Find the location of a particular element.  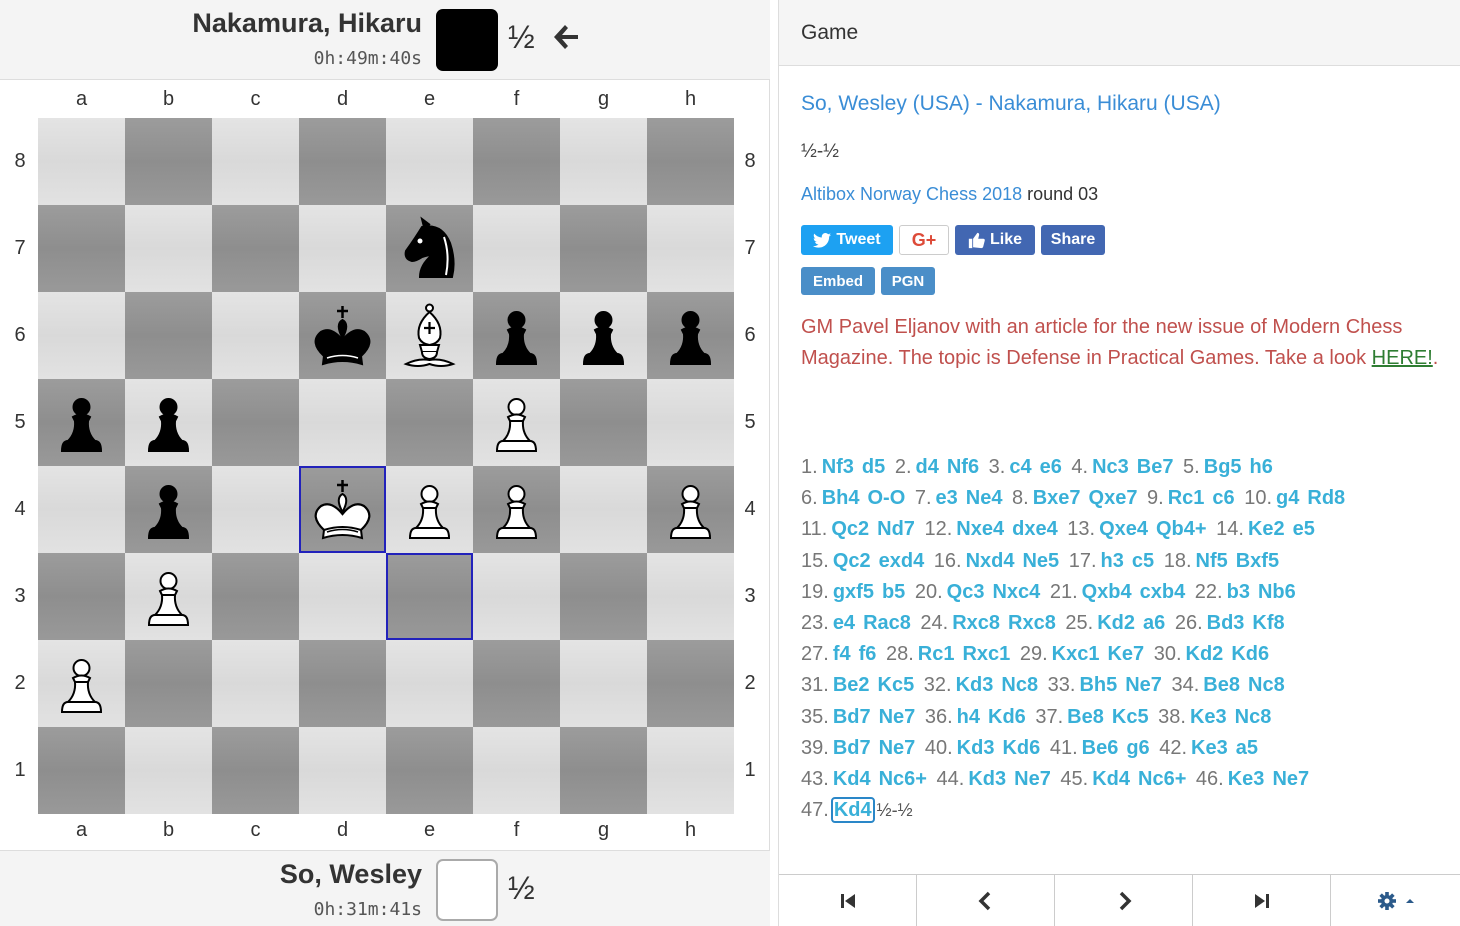

square-h6 is located at coordinates (690, 335).